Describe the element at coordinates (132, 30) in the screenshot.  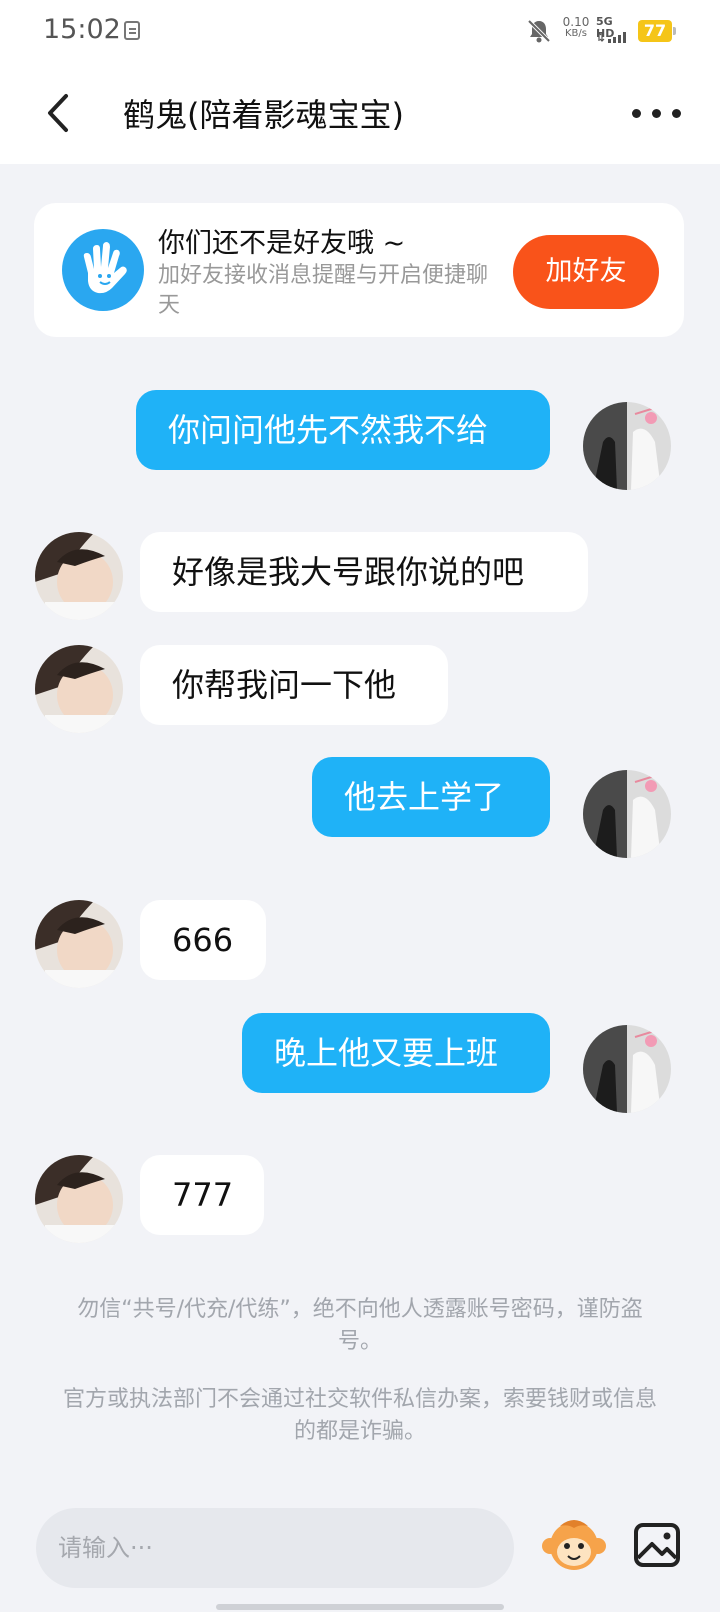
I see `file-icon` at that location.